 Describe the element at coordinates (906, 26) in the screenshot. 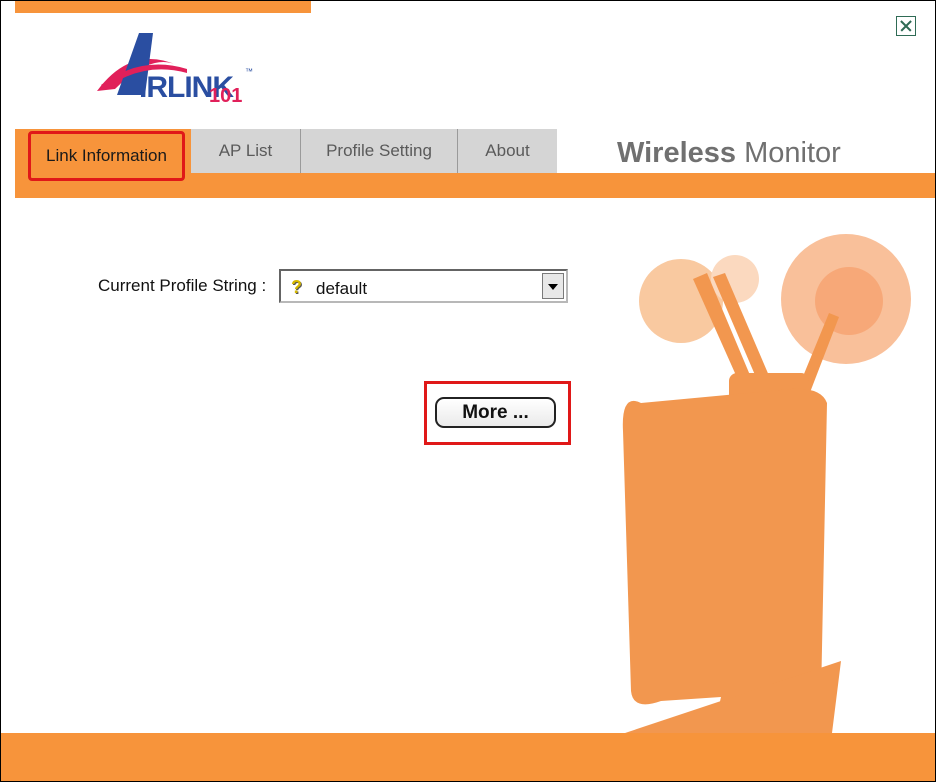

I see `close-icon` at that location.